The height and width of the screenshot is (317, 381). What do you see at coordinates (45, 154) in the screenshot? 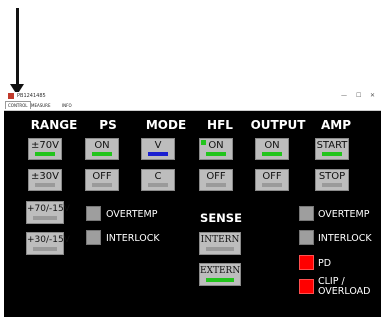
I see `range-70v-indicator` at bounding box center [45, 154].